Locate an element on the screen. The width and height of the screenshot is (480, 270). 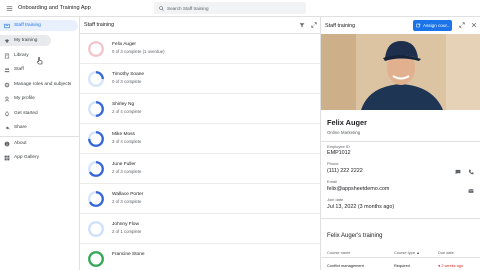
staff-name: Timothy Soane is located at coordinates (128, 74).